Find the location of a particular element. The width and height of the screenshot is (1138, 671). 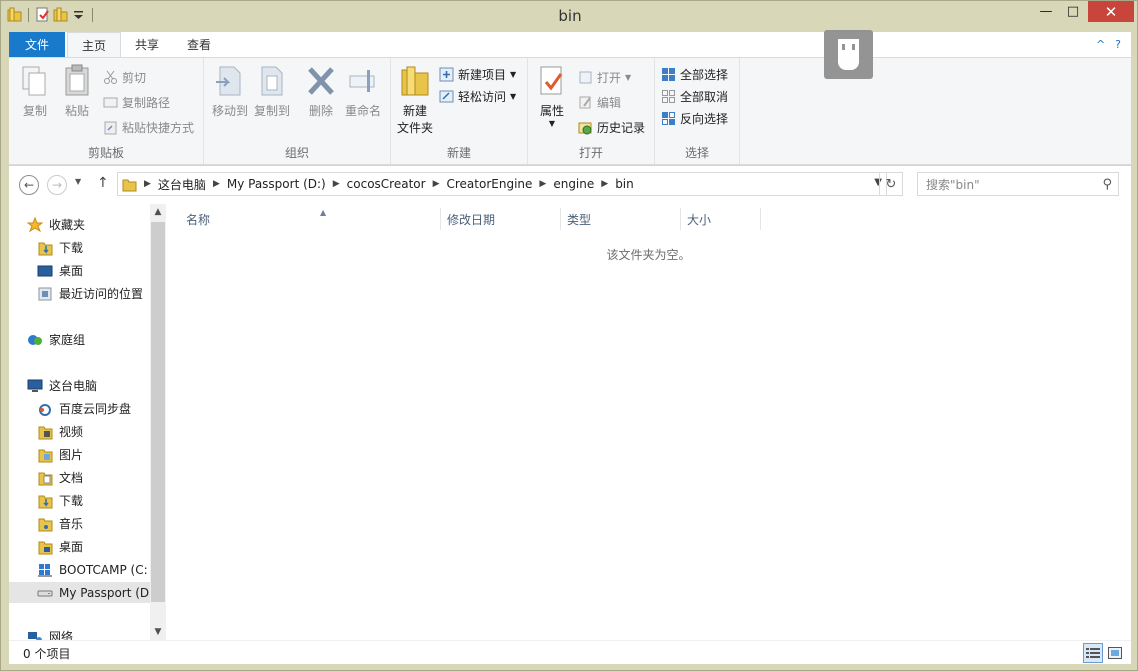

nav-this-pc: 这台电脑 is located at coordinates (62, 385).